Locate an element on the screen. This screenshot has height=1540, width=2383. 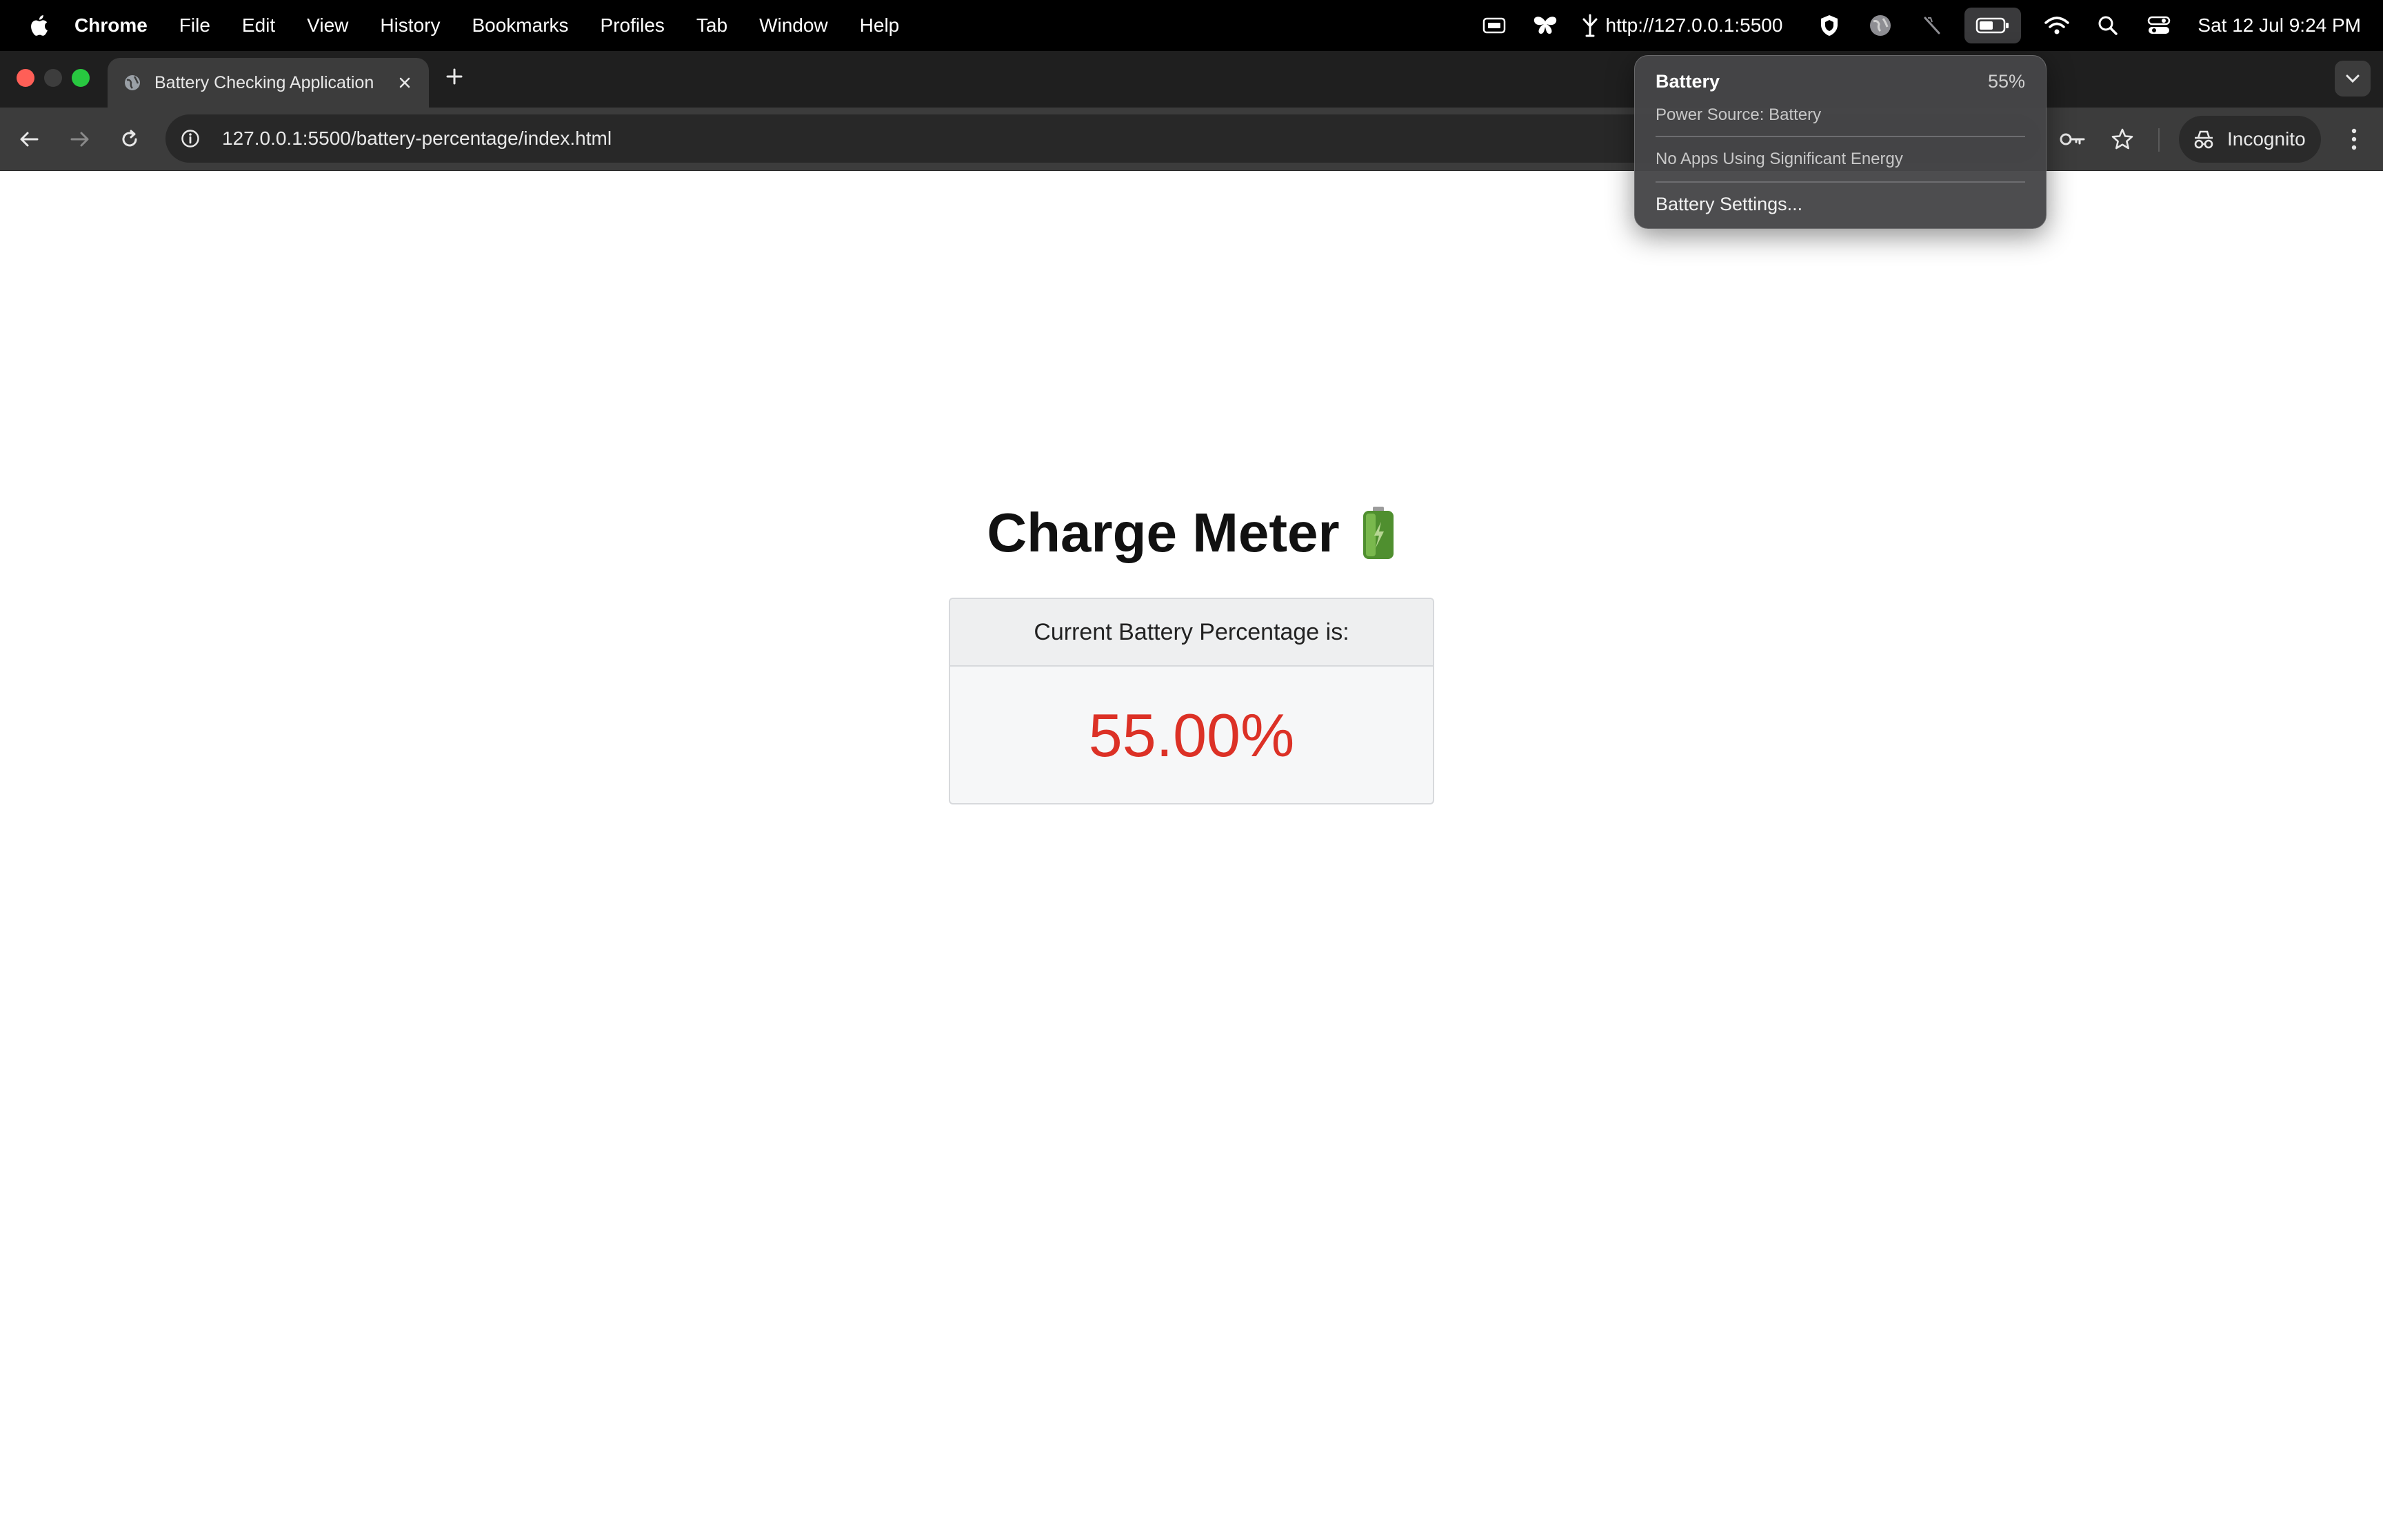
live-server-status: http://127.0.0.1:5500 is located at coordinates (1682, 26).